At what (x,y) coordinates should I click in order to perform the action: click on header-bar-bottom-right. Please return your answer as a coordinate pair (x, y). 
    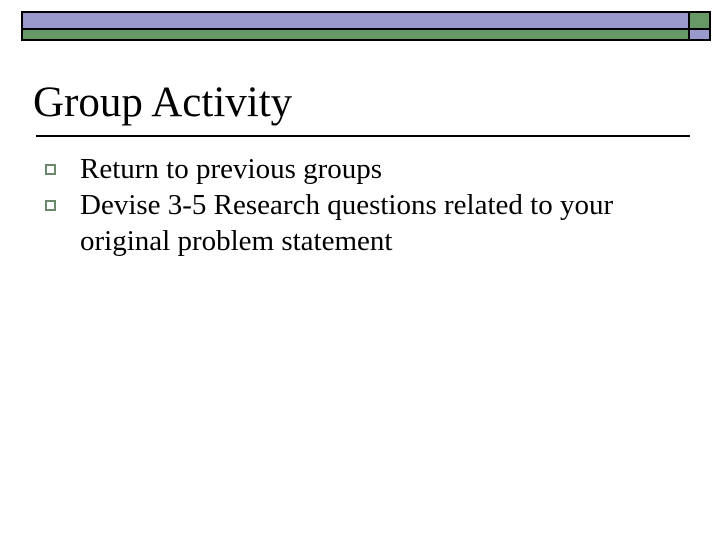
    Looking at the image, I should click on (699, 34).